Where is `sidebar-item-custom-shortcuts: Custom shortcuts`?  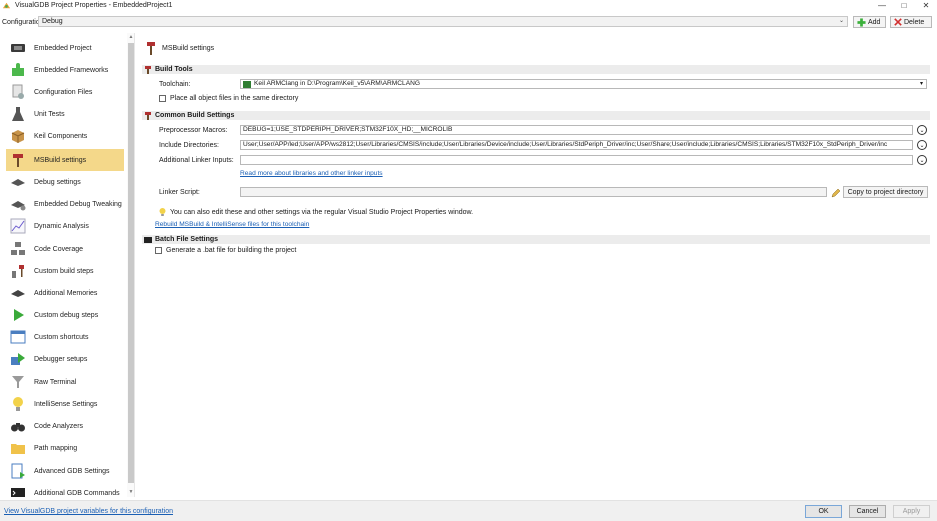
sidebar-item-custom-shortcuts: Custom shortcuts is located at coordinates (65, 337).